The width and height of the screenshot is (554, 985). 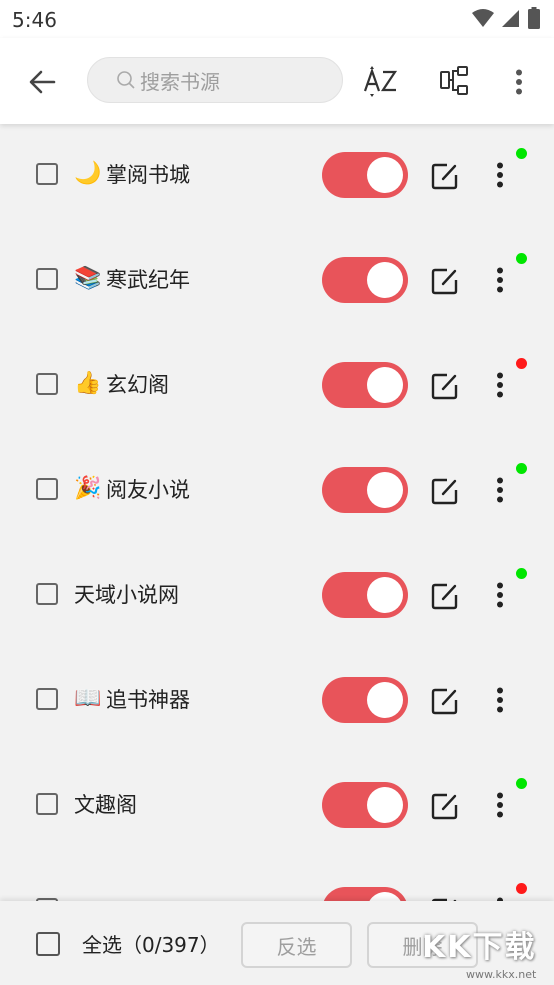 I want to click on source-name: 追书神器, so click(x=148, y=700).